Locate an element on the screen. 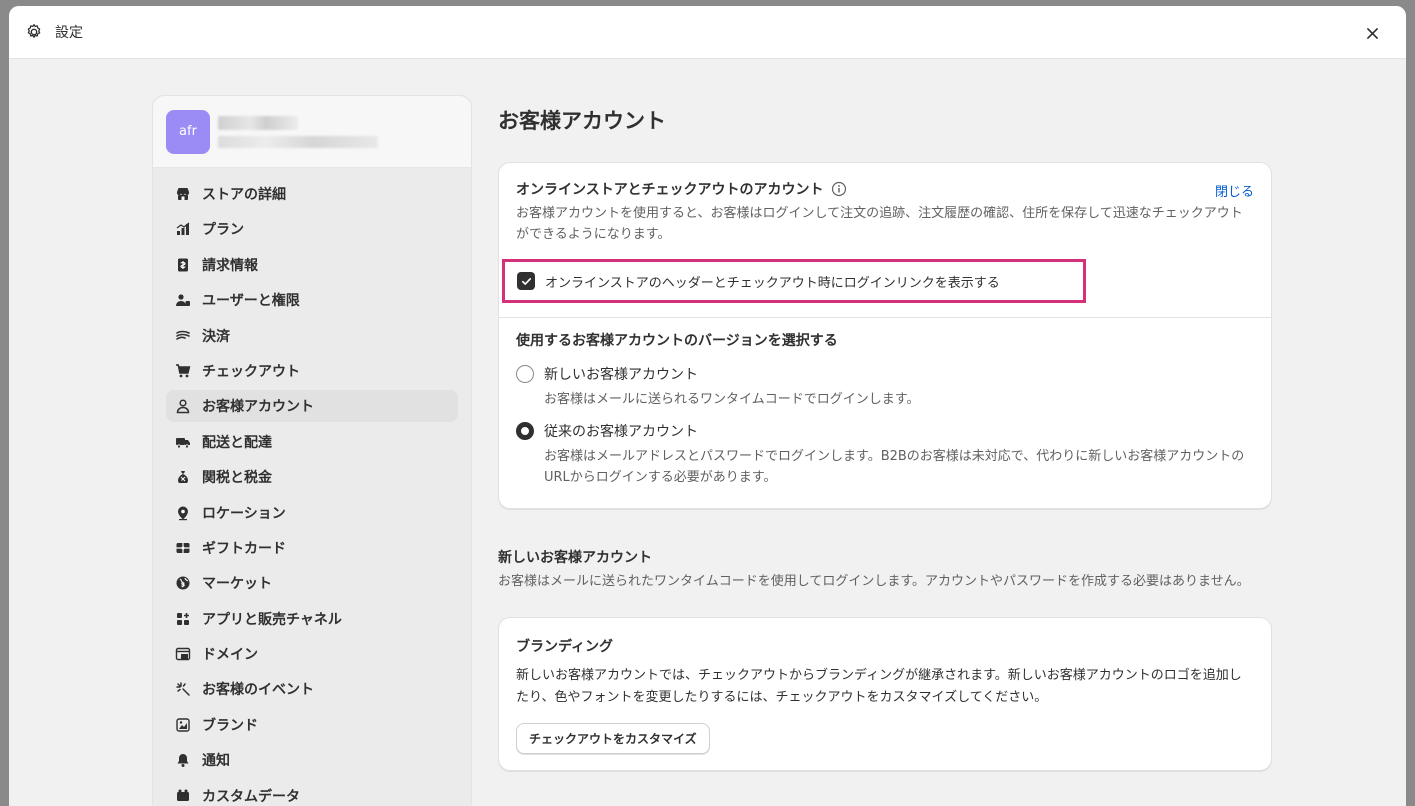 This screenshot has width=1415, height=806. window-title: 設定 is located at coordinates (69, 33).